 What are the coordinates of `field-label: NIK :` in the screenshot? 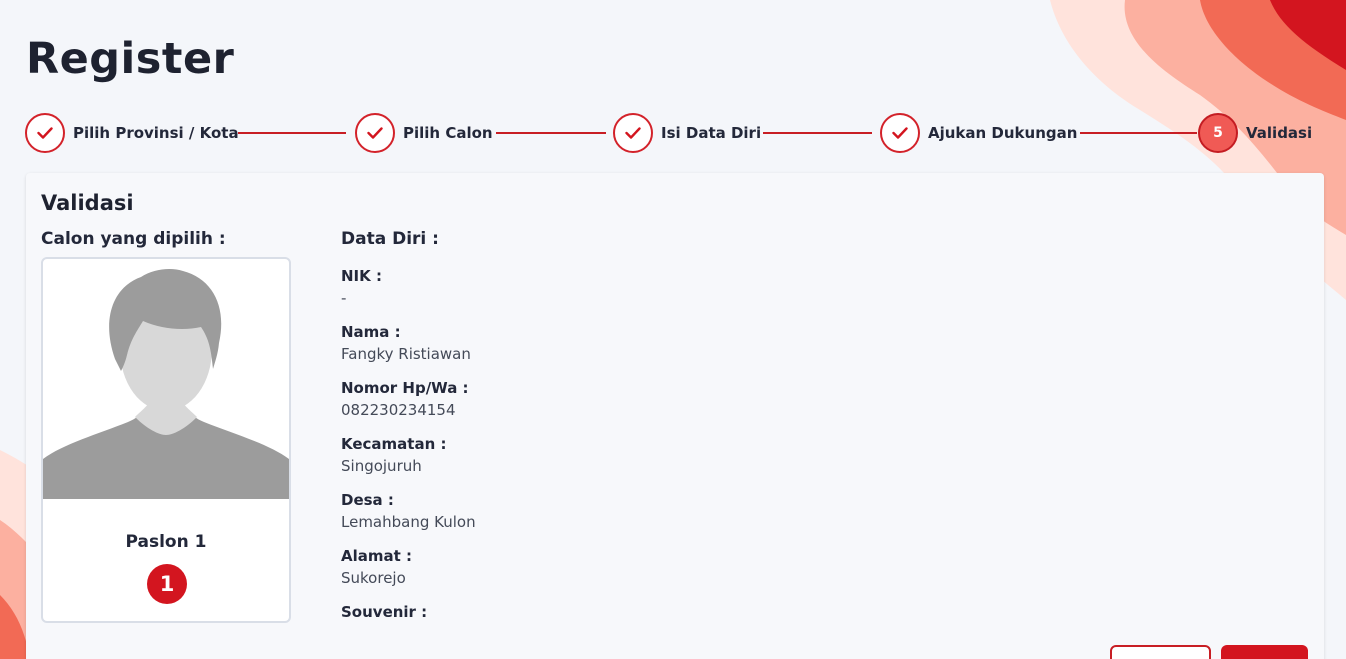 It's located at (361, 276).